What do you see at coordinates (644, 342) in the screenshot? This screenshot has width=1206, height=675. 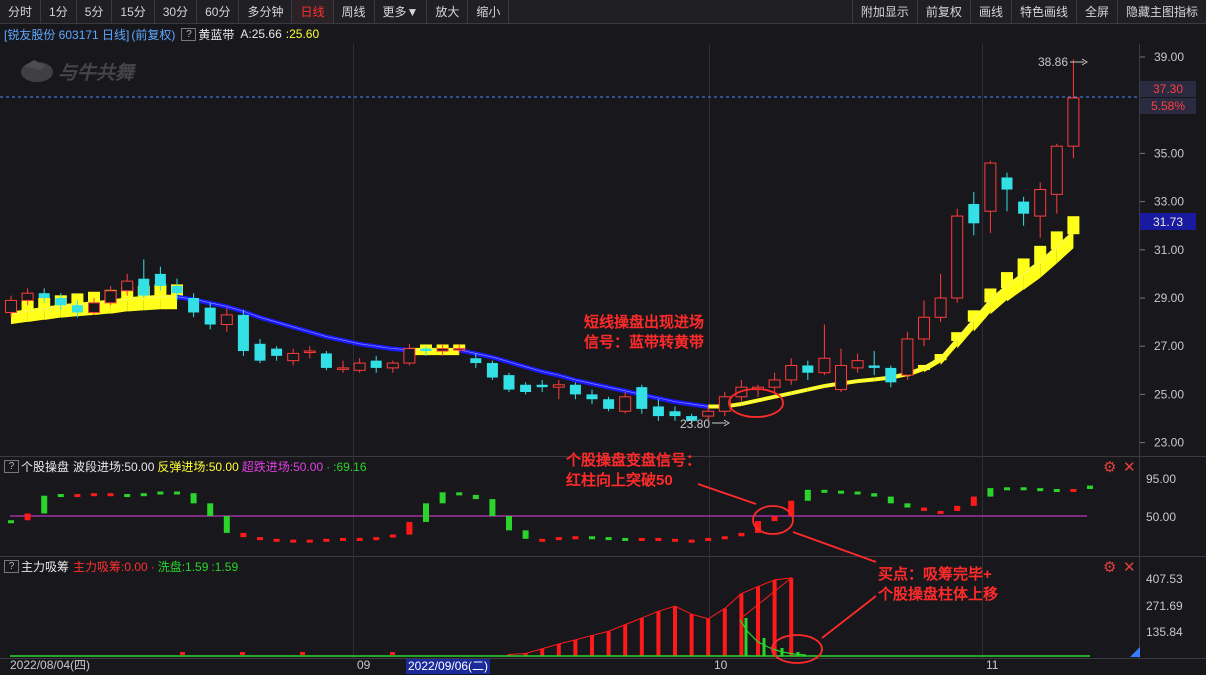 I see `annotation-1-line-2: 信号：蓝带转黄带` at bounding box center [644, 342].